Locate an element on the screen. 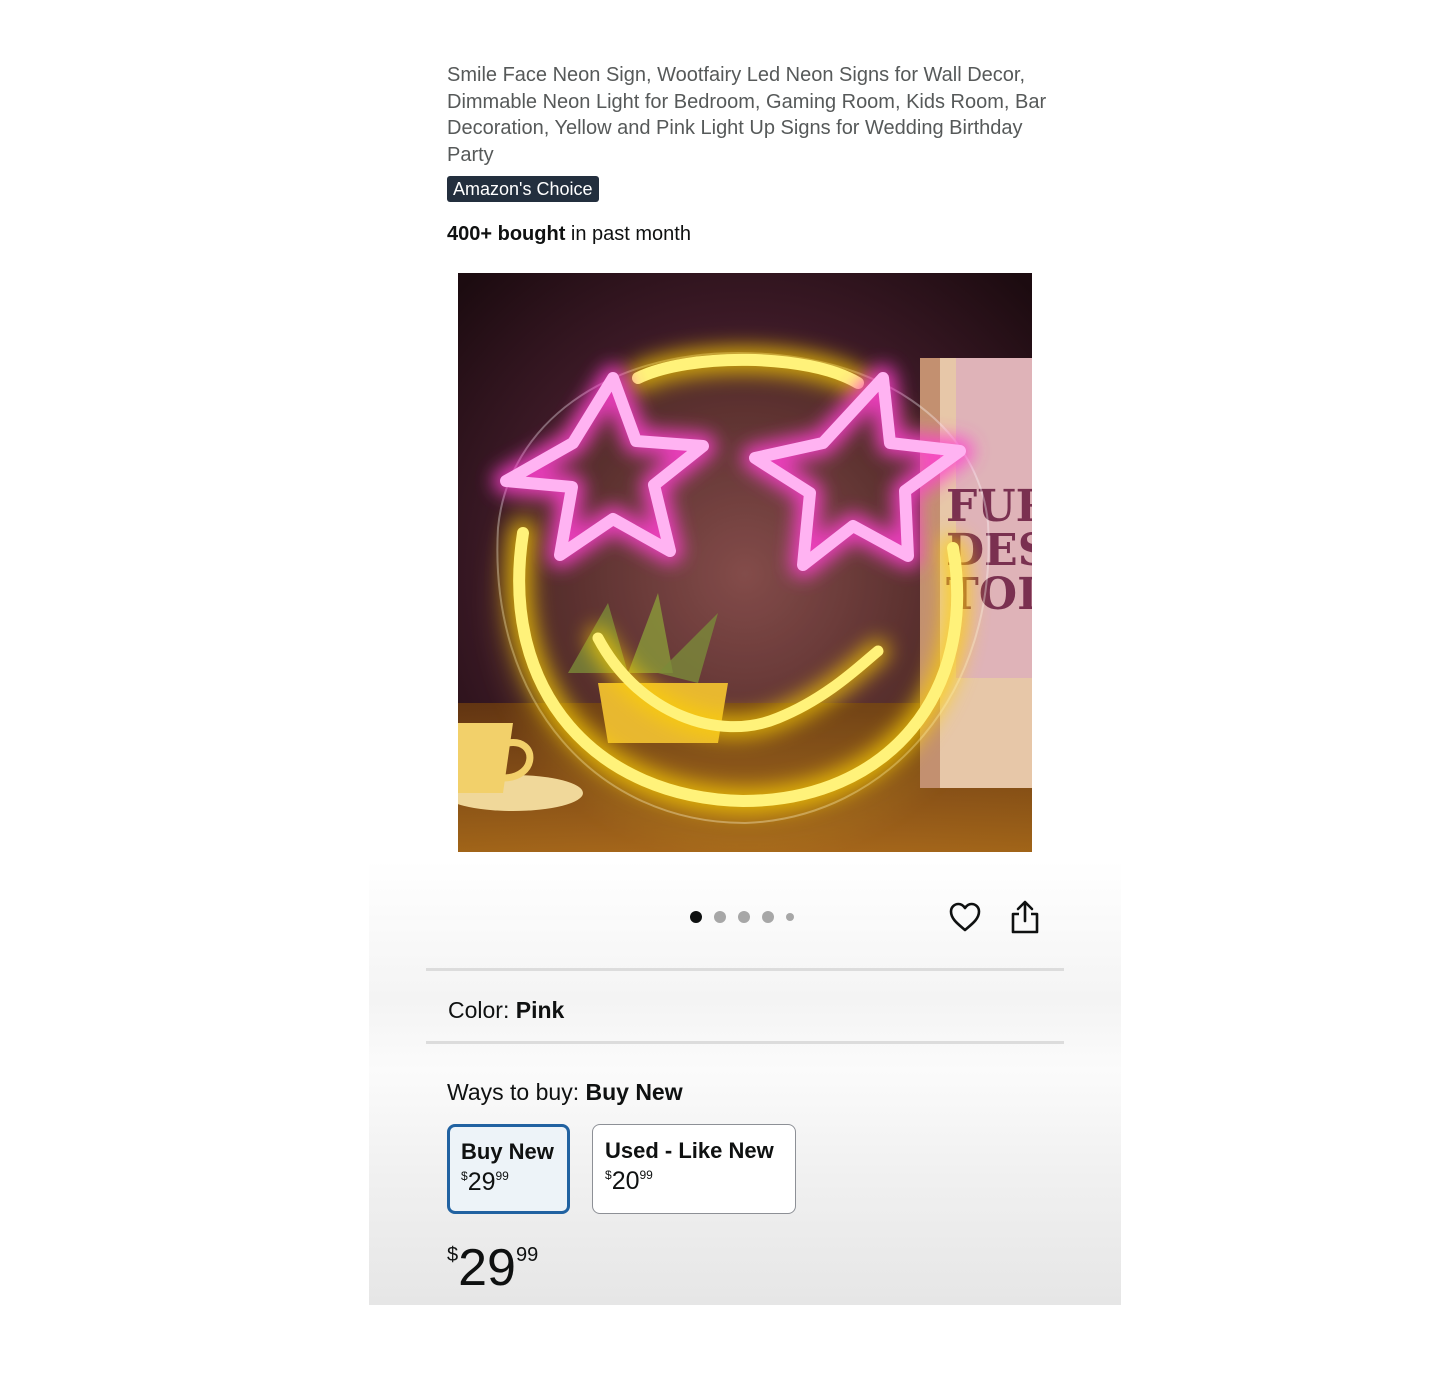 This screenshot has height=1381, width=1440. image-pagination-dots is located at coordinates (742, 917).